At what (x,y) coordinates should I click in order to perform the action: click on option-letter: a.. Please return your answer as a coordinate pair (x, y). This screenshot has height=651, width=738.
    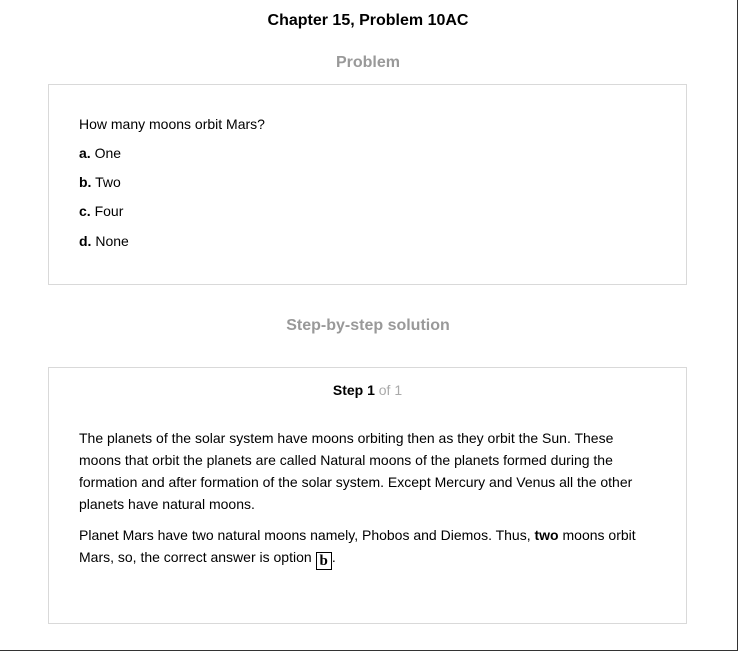
    Looking at the image, I should click on (85, 153).